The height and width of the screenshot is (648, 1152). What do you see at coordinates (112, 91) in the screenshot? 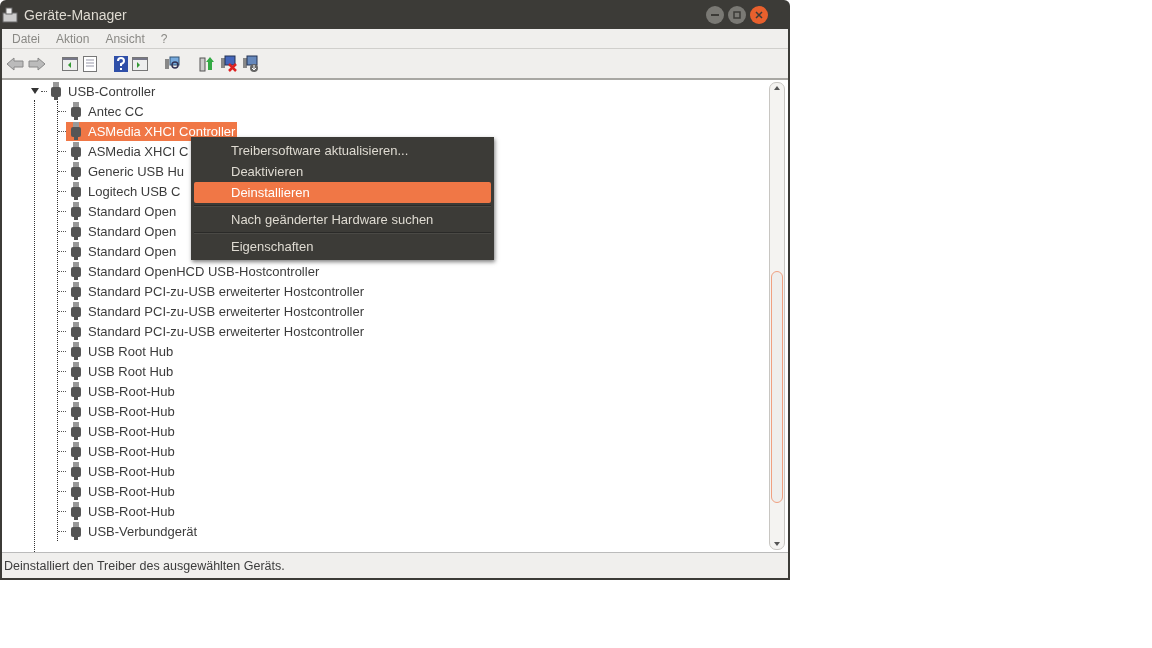
I see `tree-item: USB-Controller` at bounding box center [112, 91].